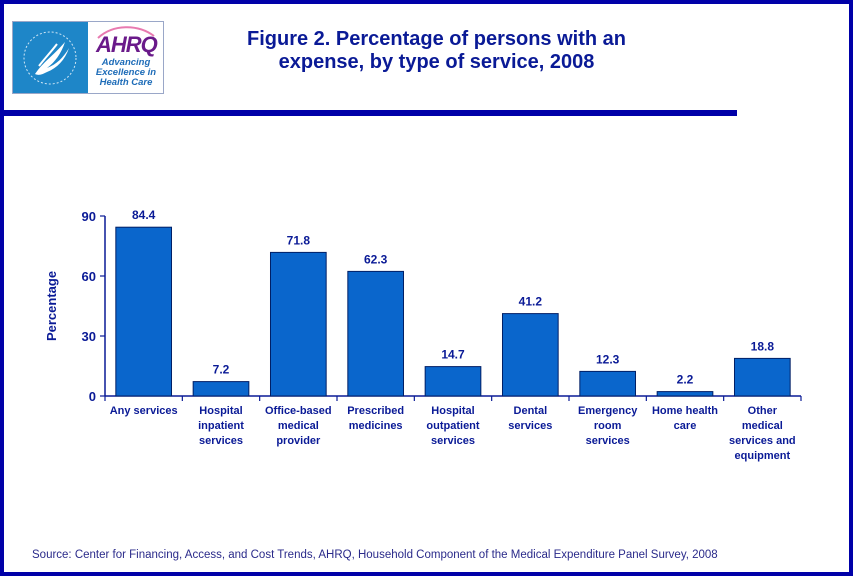 This screenshot has width=853, height=576. Describe the element at coordinates (298, 411) in the screenshot. I see `x-tick-label-line: Office-based` at that location.